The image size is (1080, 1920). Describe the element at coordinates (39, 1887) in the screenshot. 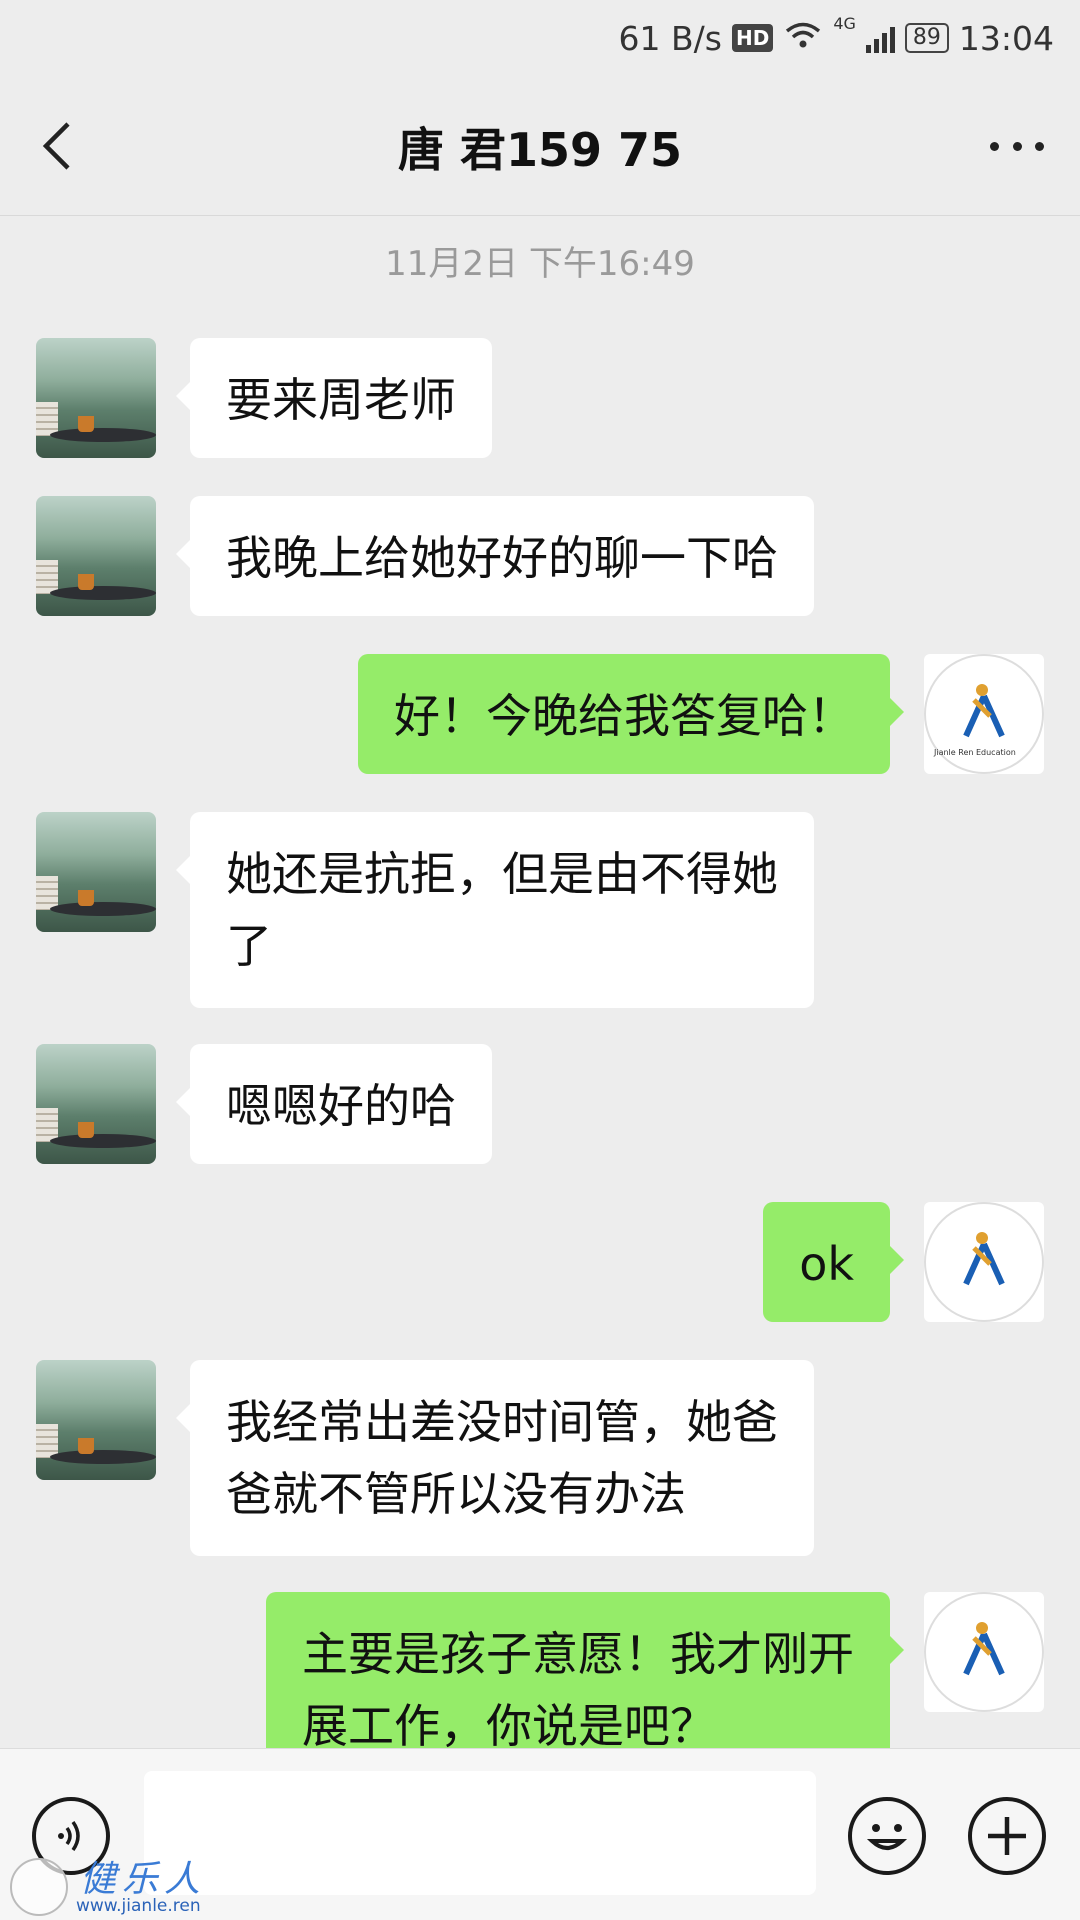

I see `watermark-logo` at that location.